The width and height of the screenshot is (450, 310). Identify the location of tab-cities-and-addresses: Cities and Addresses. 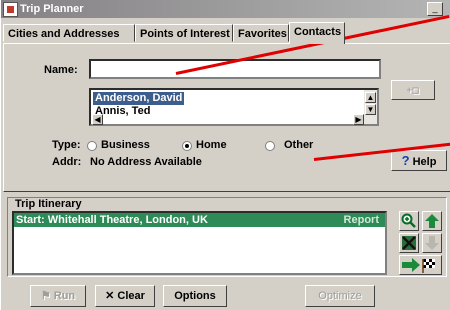
(69, 33).